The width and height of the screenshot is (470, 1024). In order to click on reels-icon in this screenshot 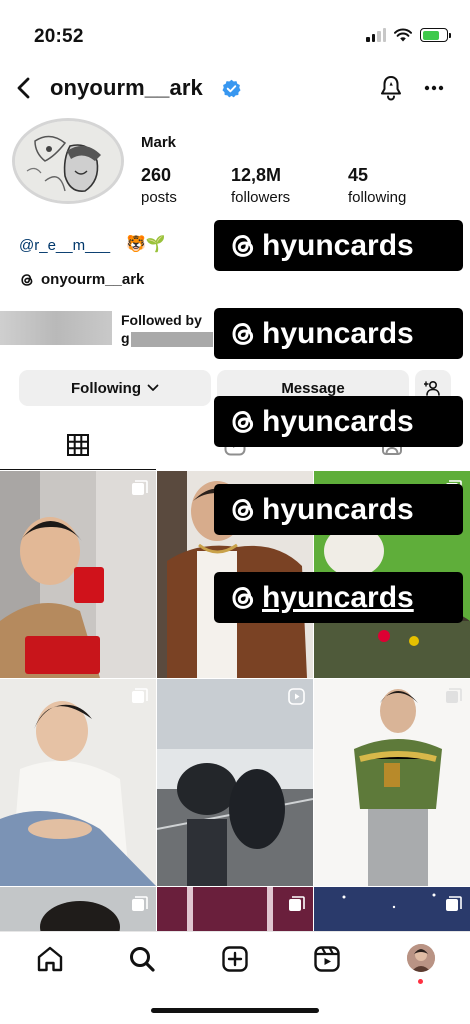, I will do `click(327, 959)`.